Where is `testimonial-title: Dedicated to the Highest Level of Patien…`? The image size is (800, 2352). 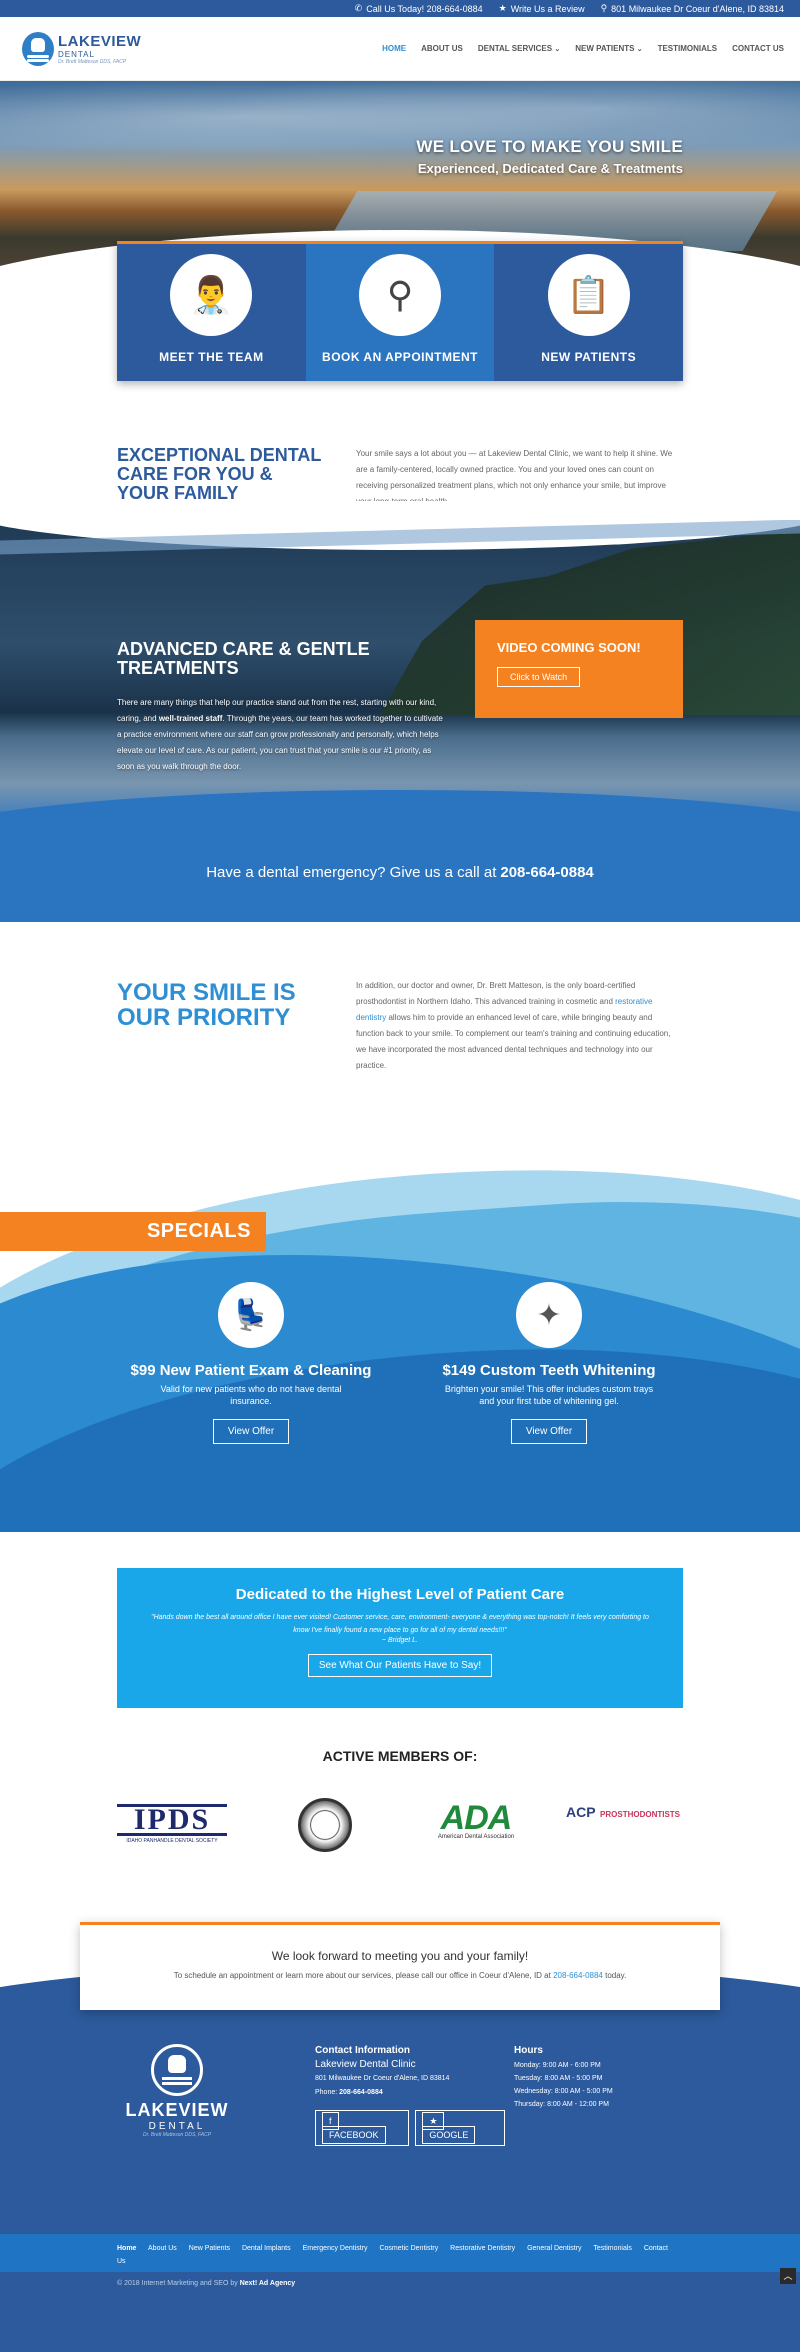
testimonial-title: Dedicated to the Highest Level of Patien… is located at coordinates (400, 1594).